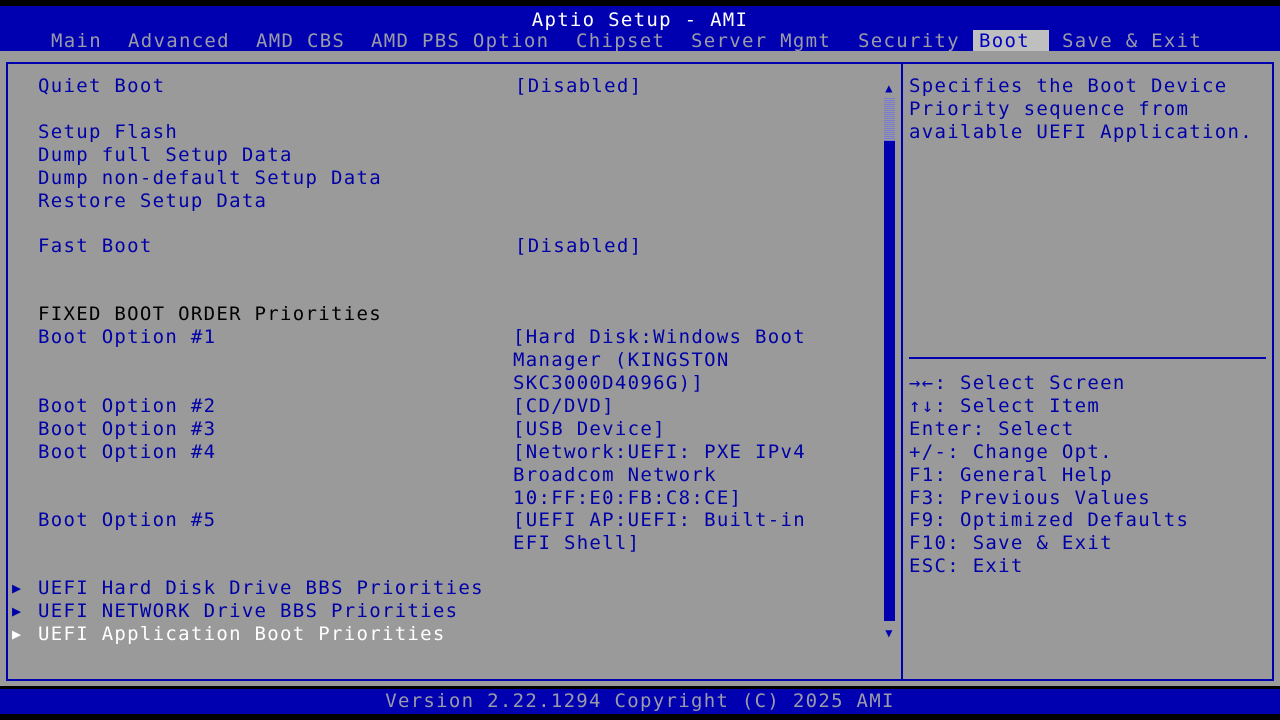  I want to click on fast-boot-label: Fast Boot, so click(95, 246).